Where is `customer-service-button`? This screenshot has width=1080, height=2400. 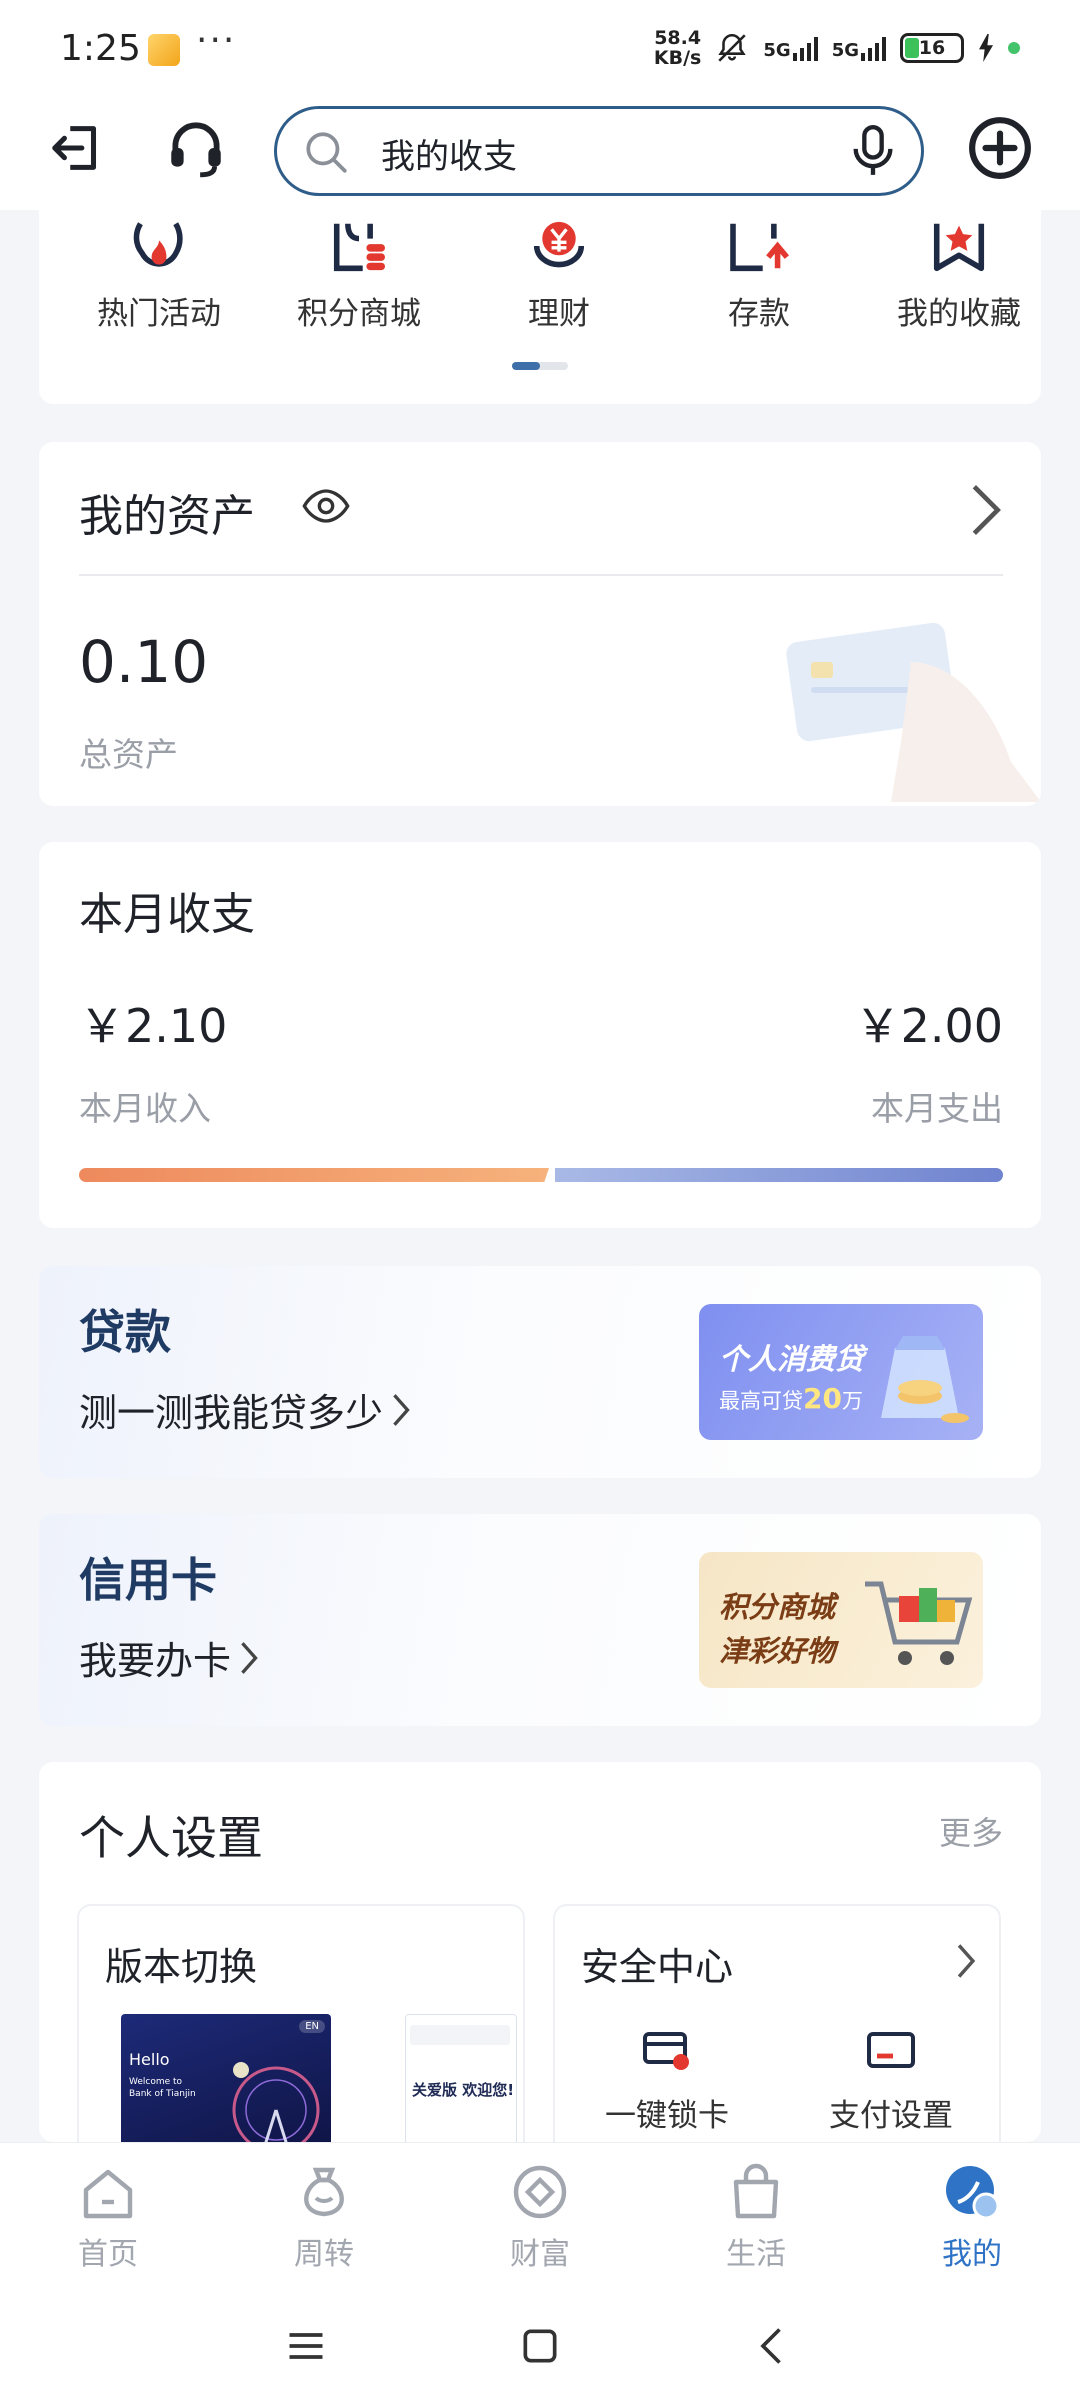 customer-service-button is located at coordinates (196, 148).